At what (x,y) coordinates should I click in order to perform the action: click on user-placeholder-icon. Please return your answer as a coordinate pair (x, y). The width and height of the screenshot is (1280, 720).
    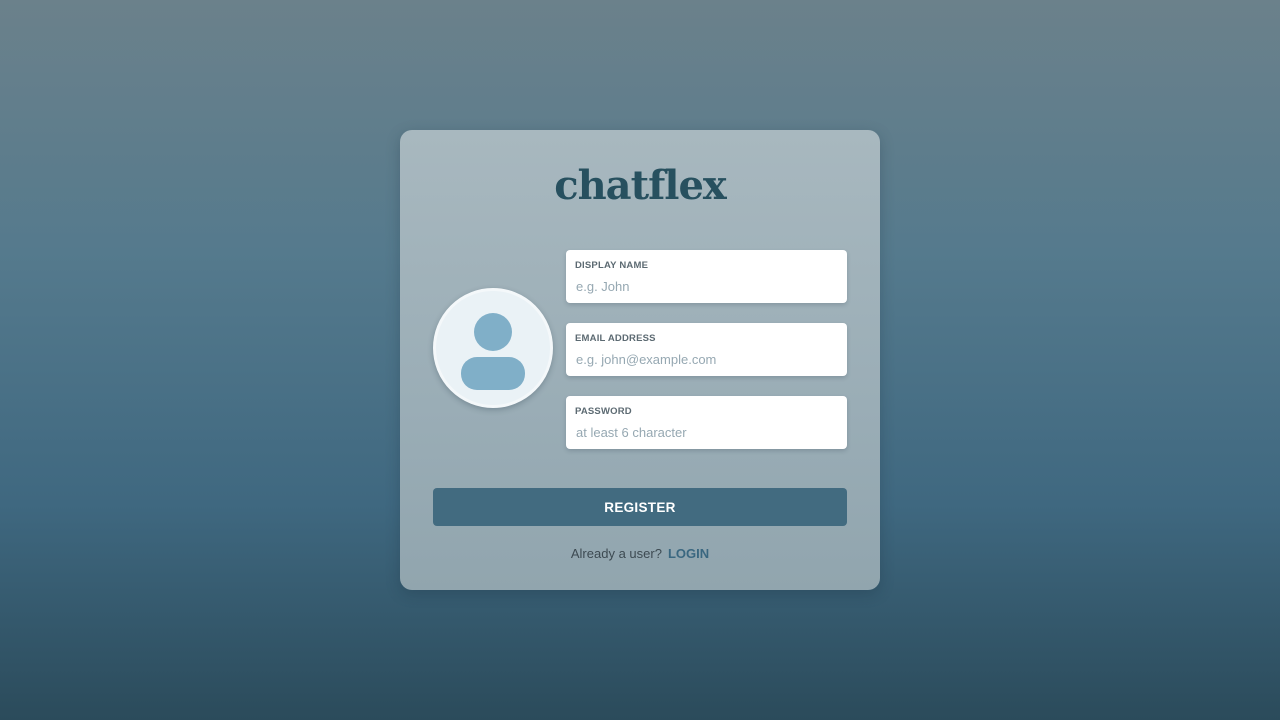
    Looking at the image, I should click on (493, 351).